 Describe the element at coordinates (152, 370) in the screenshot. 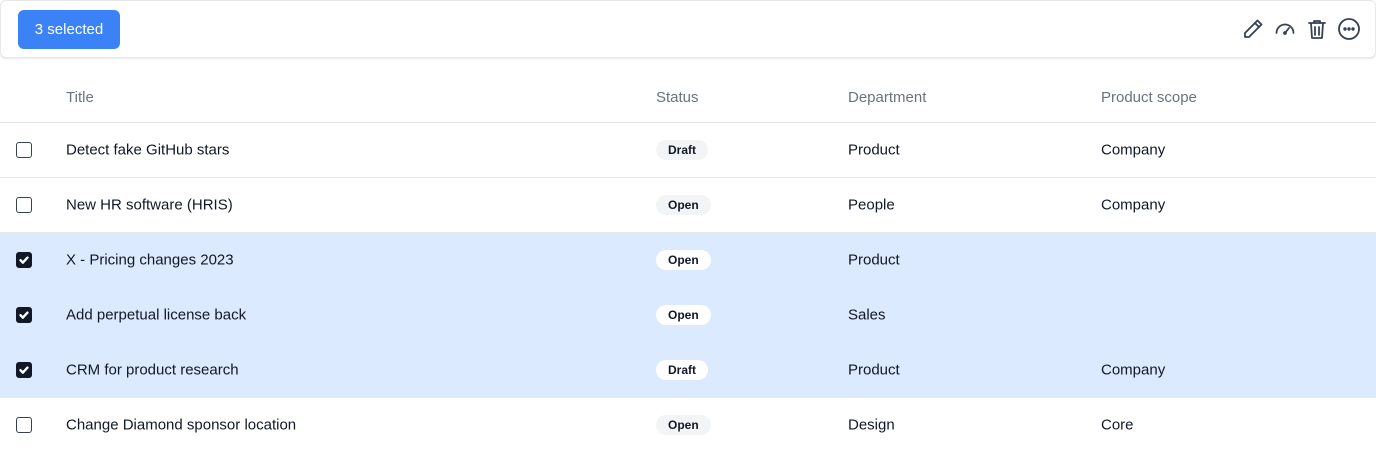

I see `row-title: CRM for product research` at that location.